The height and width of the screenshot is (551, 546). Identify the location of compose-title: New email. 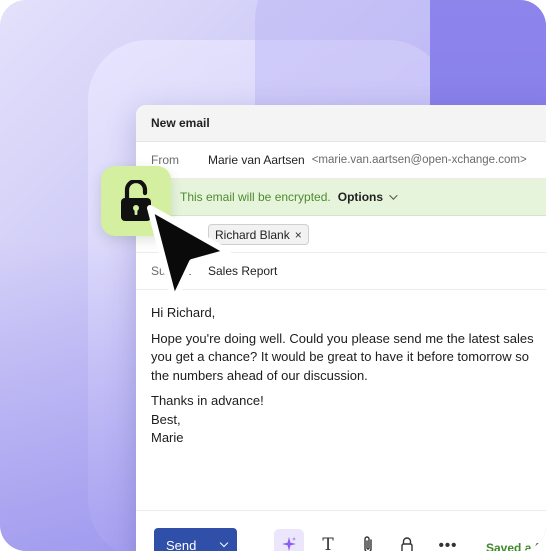
(180, 123).